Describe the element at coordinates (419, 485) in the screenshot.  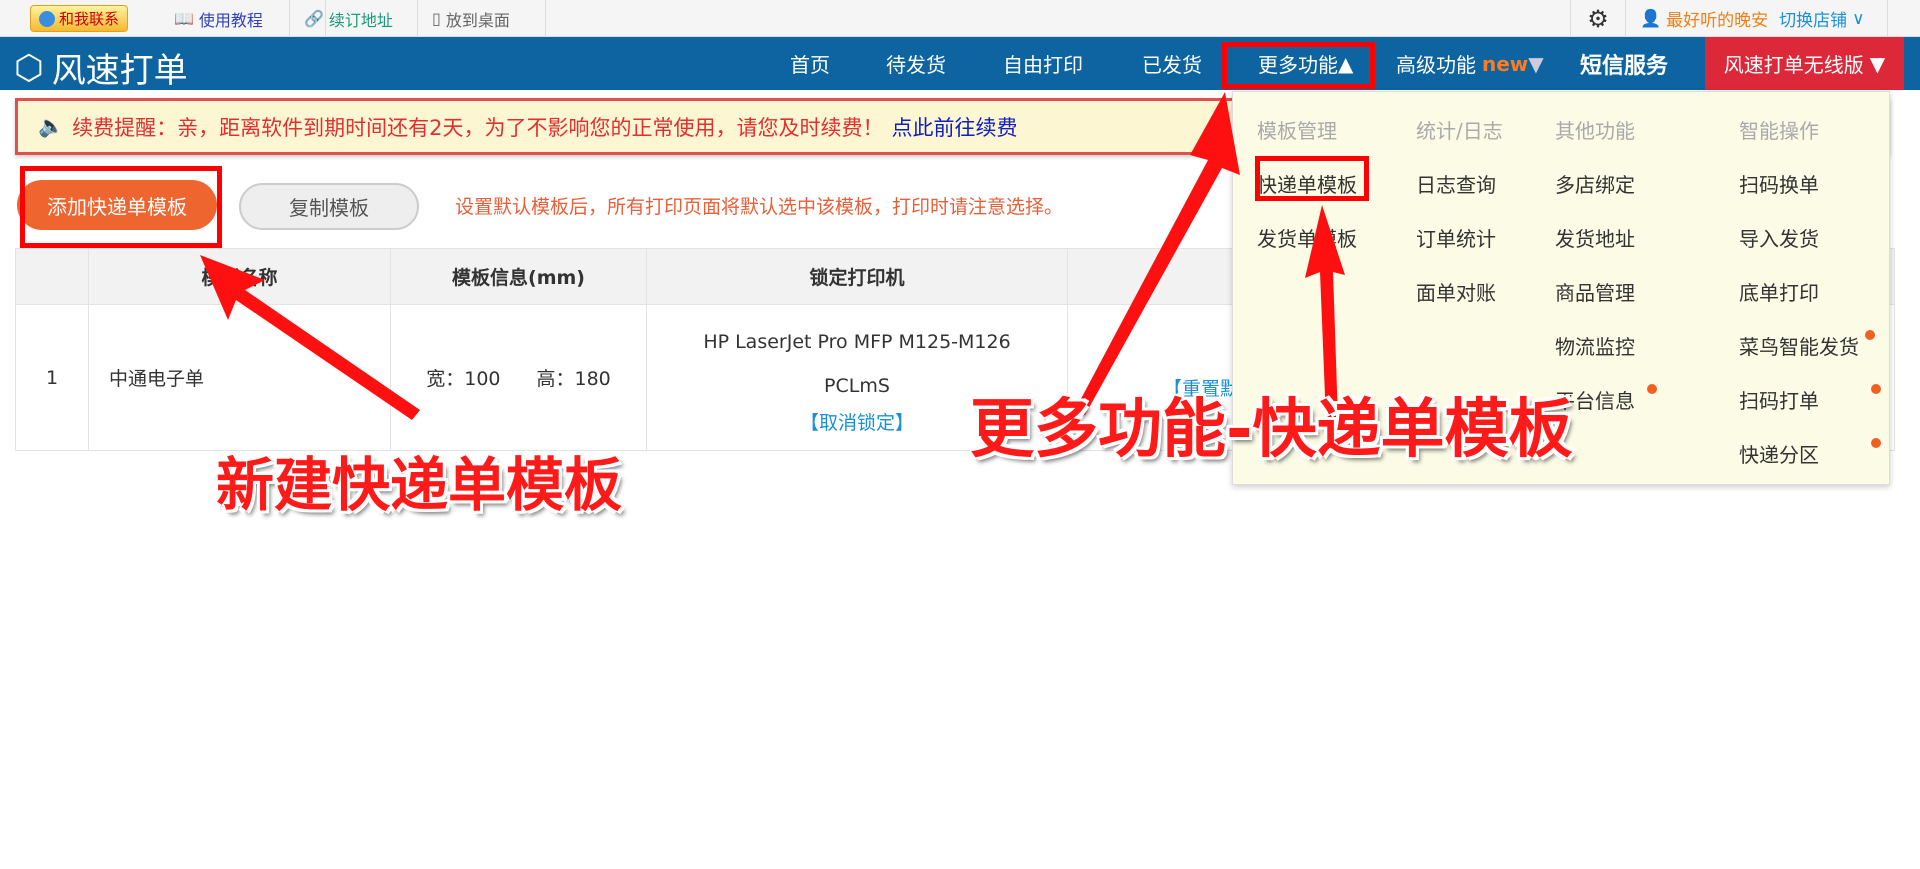
I see `annotation-new-template: 新建快递单模板` at that location.